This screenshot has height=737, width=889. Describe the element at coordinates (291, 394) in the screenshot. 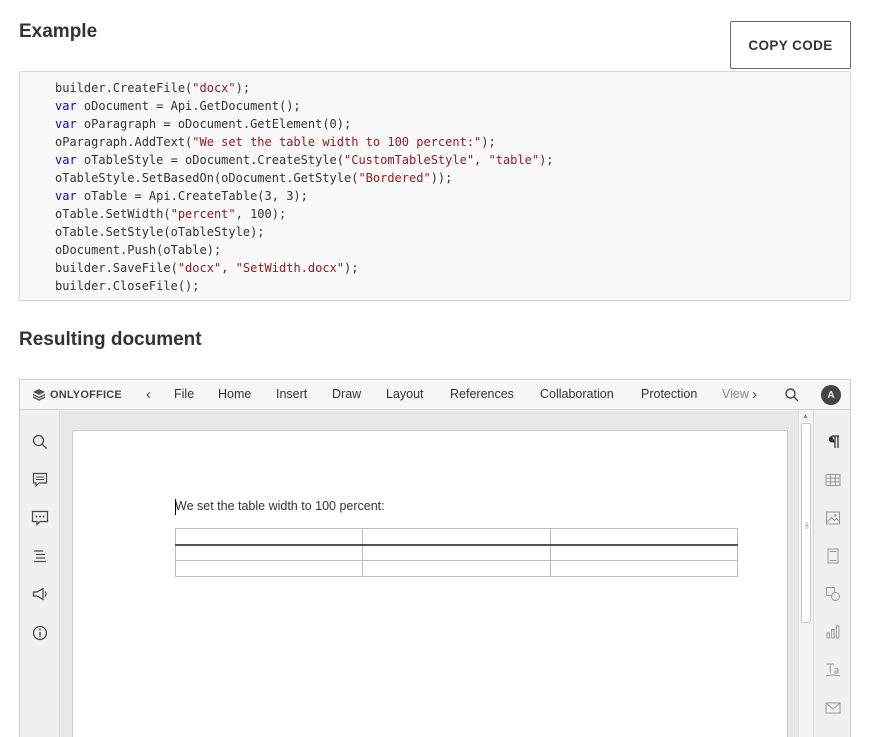

I see `menu-insert: Insert` at that location.